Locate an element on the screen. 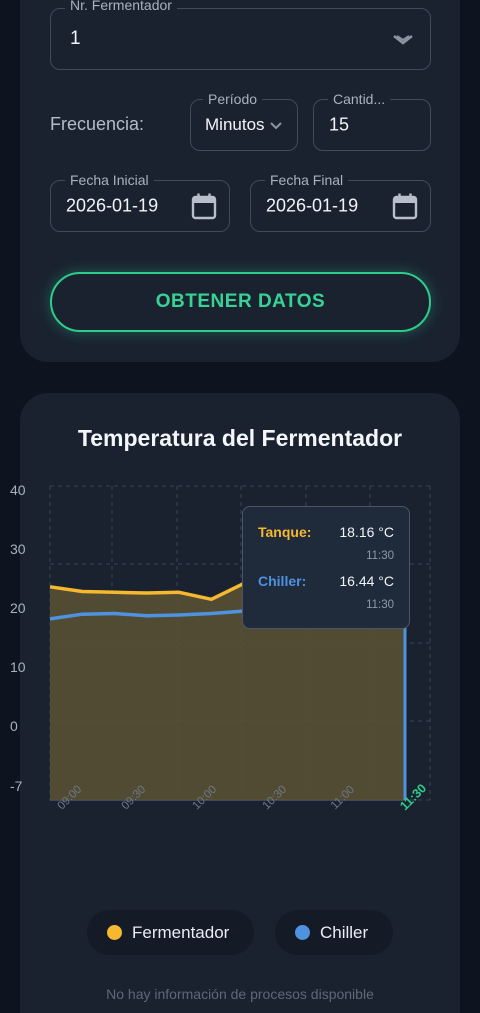  y-tick-label: 0 is located at coordinates (14, 726).